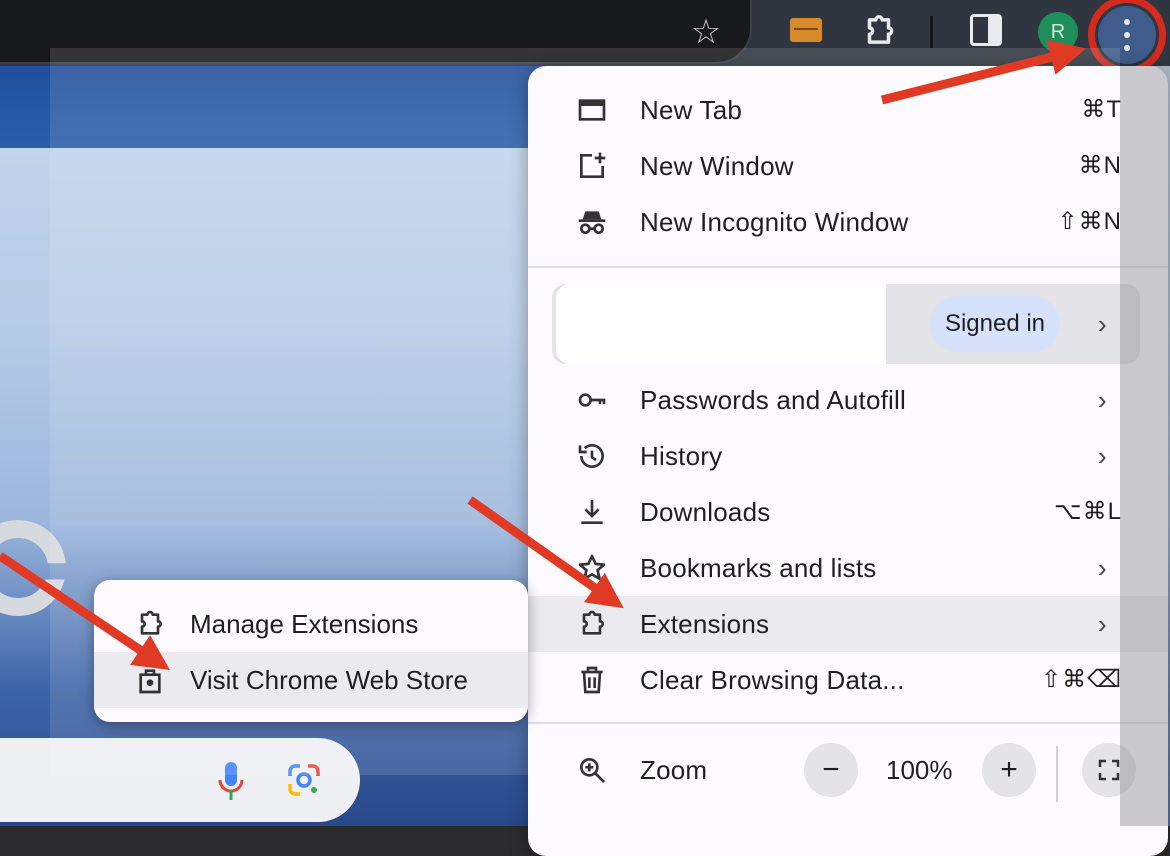 This screenshot has height=856, width=1170. Describe the element at coordinates (995, 324) in the screenshot. I see `signed-in-badge: Signed in` at that location.